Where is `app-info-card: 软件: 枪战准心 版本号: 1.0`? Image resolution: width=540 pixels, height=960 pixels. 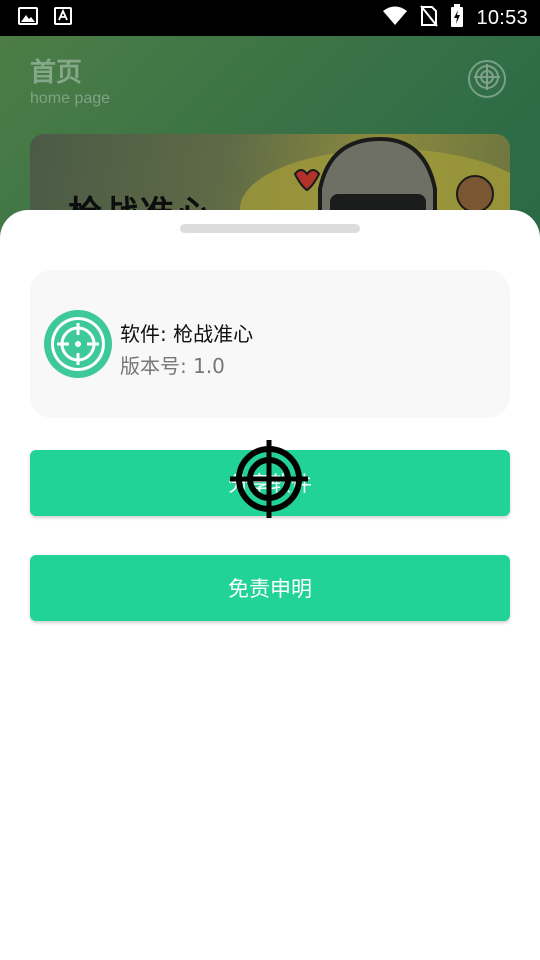 app-info-card: 软件: 枪战准心 版本号: 1.0 is located at coordinates (270, 344).